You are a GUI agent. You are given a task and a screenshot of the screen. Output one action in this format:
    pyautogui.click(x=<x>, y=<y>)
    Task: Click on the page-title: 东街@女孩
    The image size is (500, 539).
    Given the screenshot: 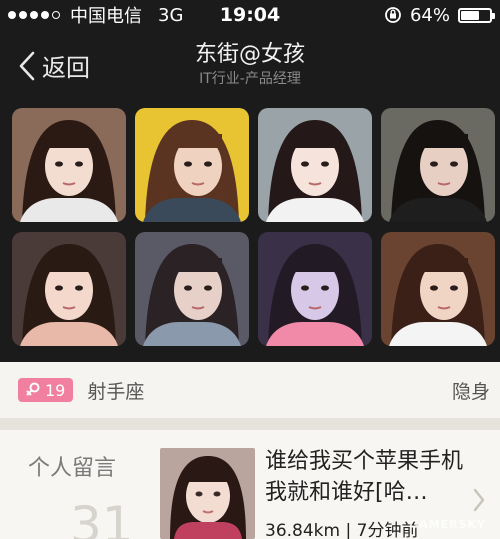 What is the action you would take?
    pyautogui.click(x=249, y=54)
    